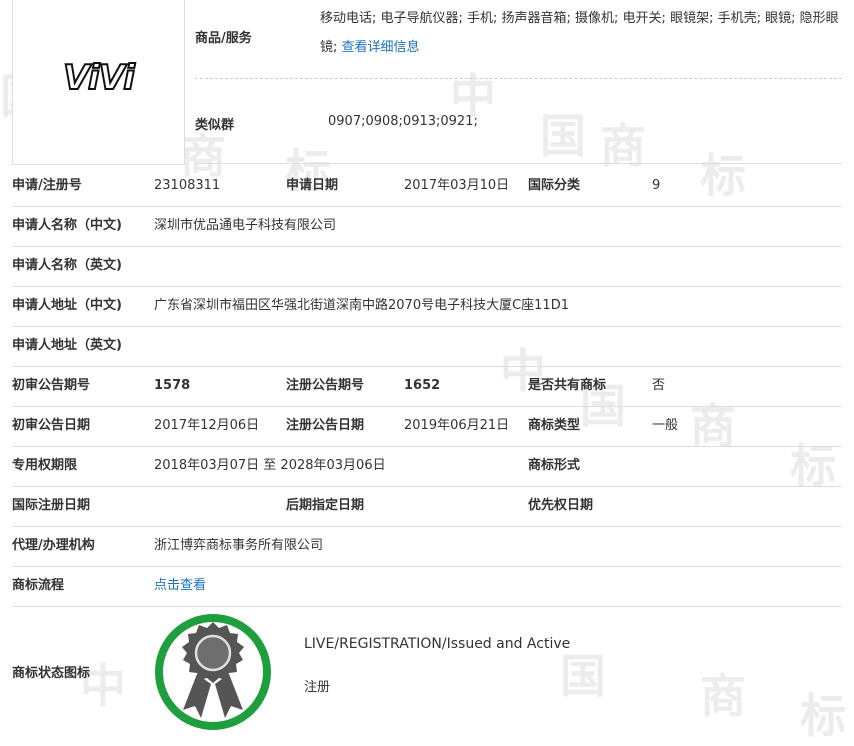 Image resolution: width=854 pixels, height=746 pixels. I want to click on agent-value: 浙江博弈商标事务所有限公司, so click(239, 545).